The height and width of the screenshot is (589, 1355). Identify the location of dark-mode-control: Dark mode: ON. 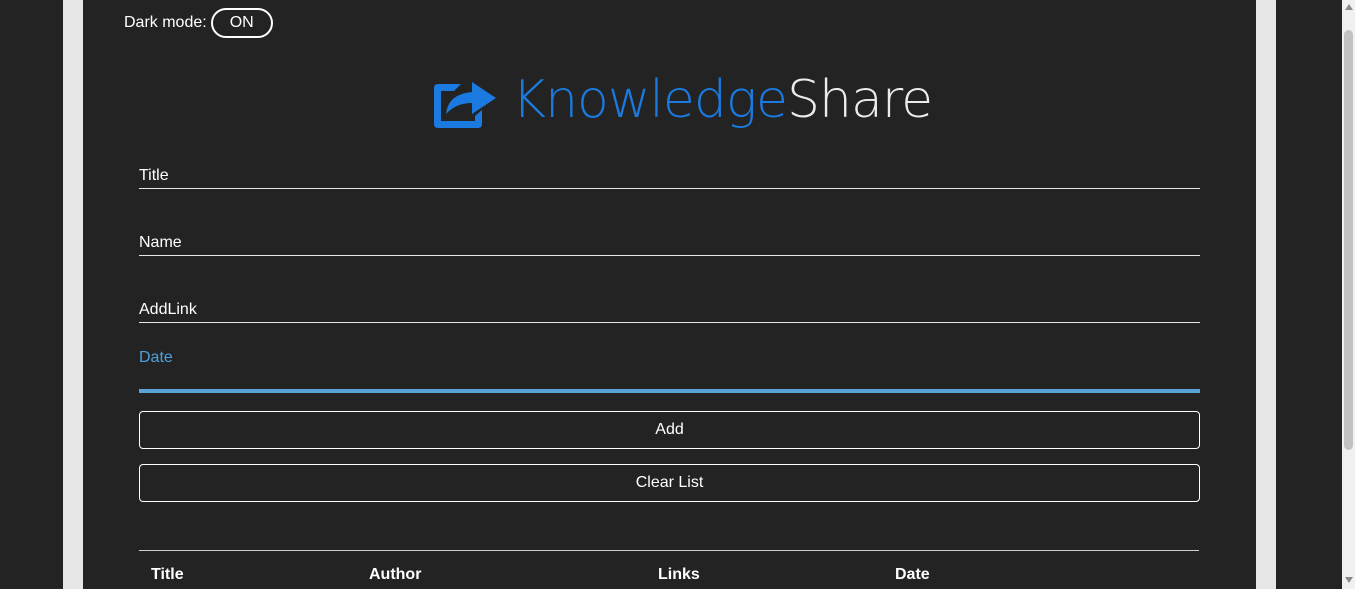
(198, 22).